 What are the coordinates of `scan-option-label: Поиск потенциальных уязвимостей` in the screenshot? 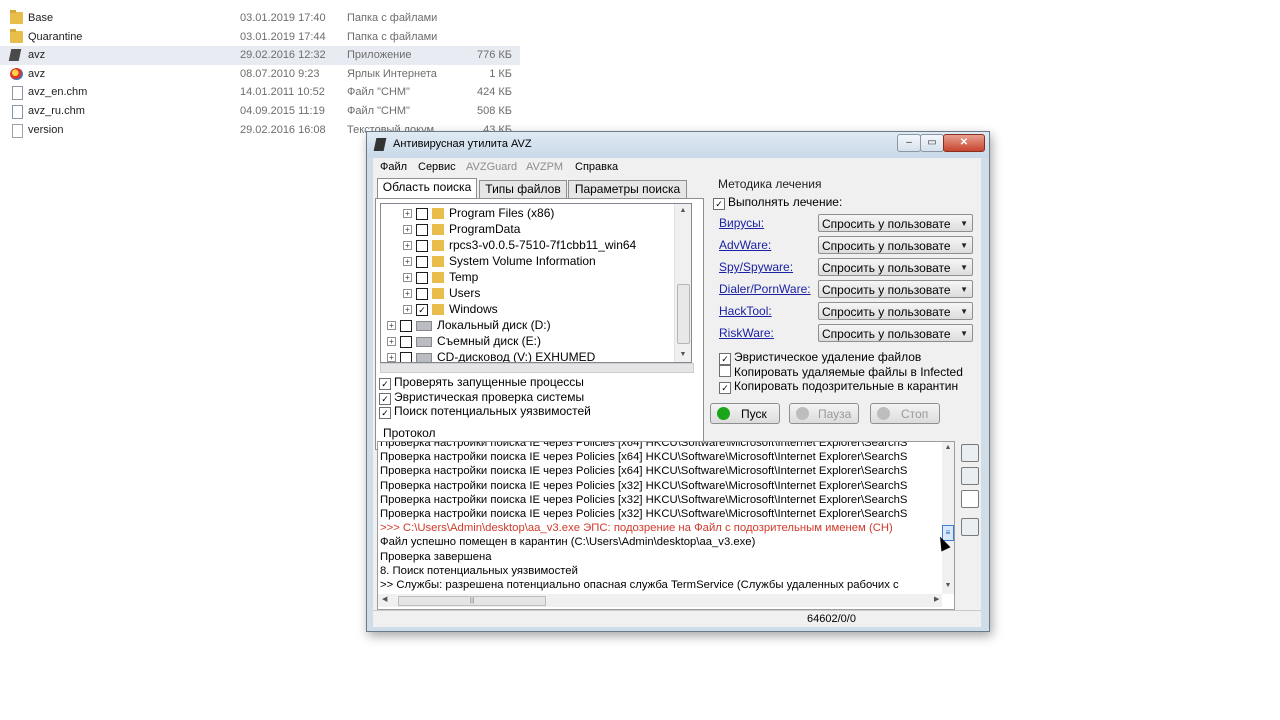 It's located at (492, 411).